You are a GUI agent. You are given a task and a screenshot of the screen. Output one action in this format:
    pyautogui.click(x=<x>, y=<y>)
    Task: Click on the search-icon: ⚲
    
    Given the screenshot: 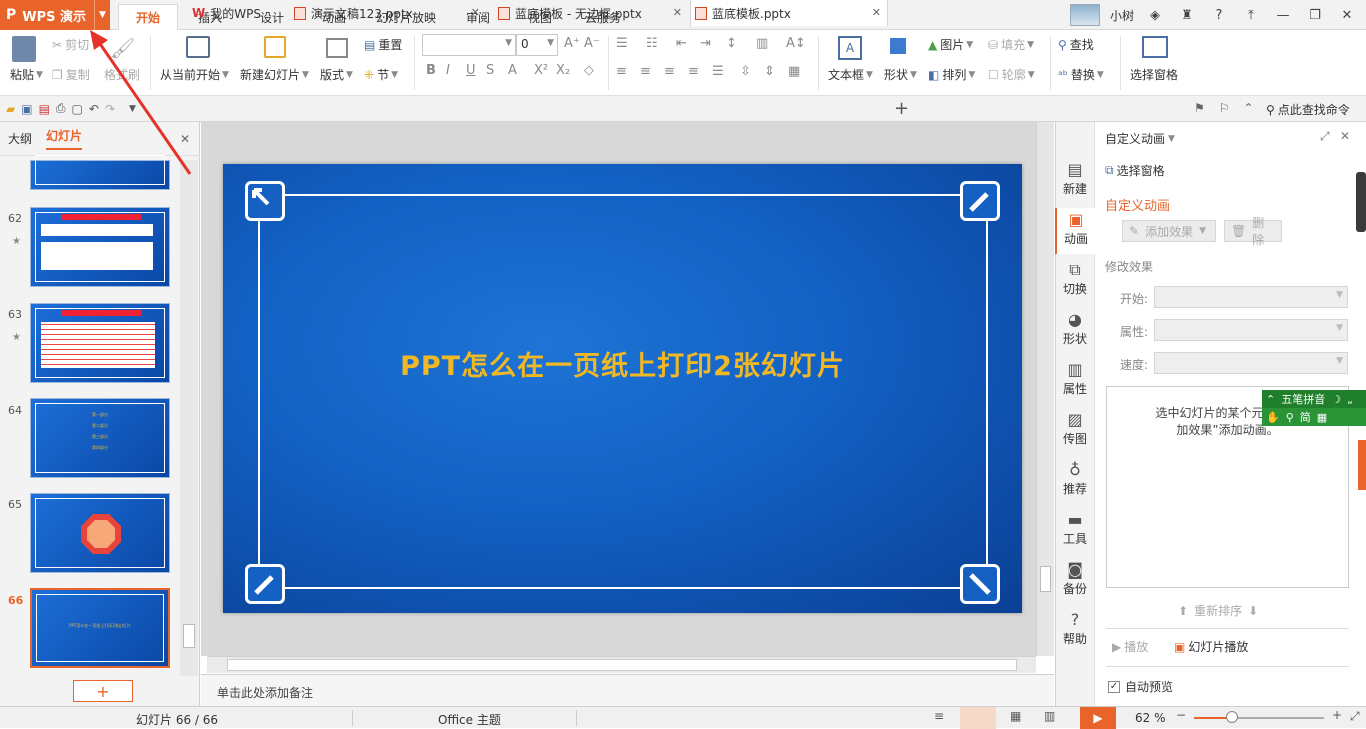 What is the action you would take?
    pyautogui.click(x=1290, y=417)
    